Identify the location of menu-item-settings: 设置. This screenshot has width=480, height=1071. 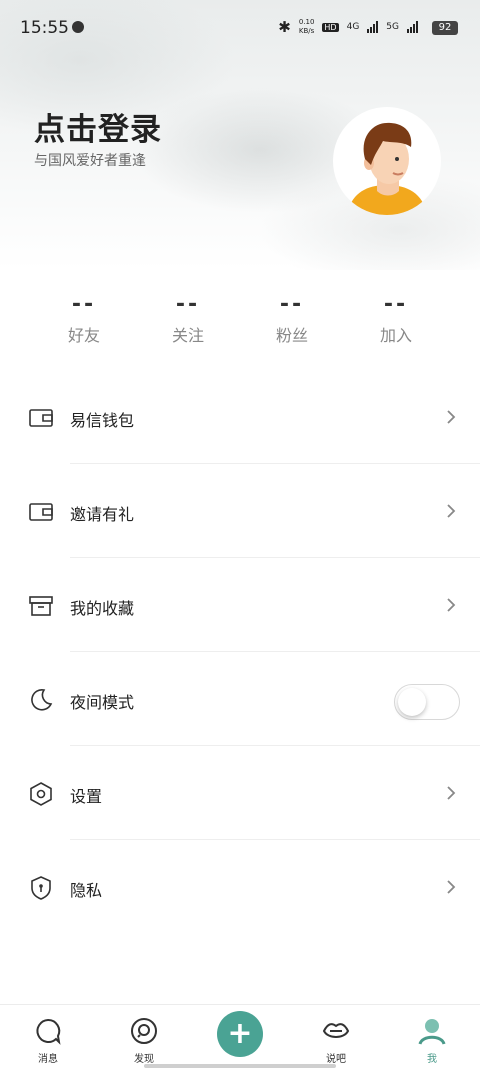
(240, 793).